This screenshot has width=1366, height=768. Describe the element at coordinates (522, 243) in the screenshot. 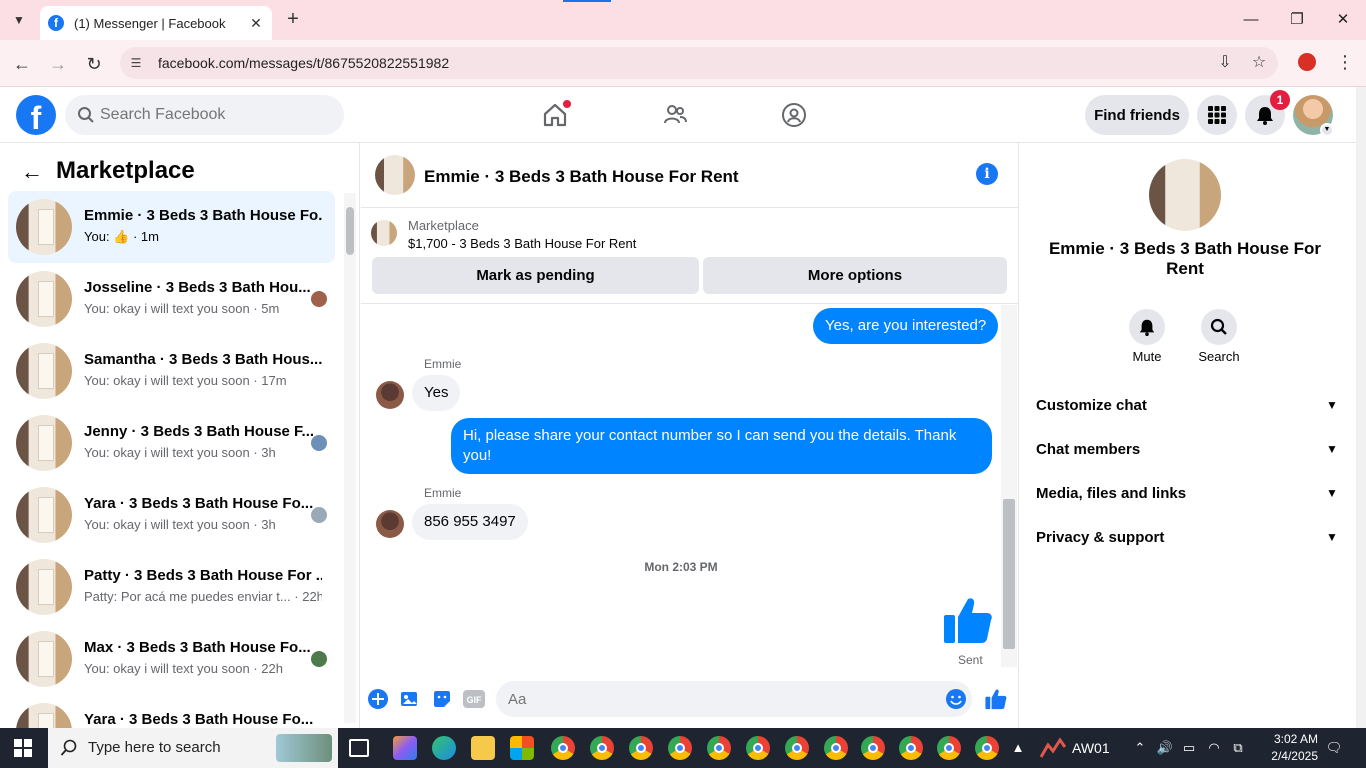

I see `listing-price-title: $1,700 - 3 Beds 3 Bath House For Rent` at that location.